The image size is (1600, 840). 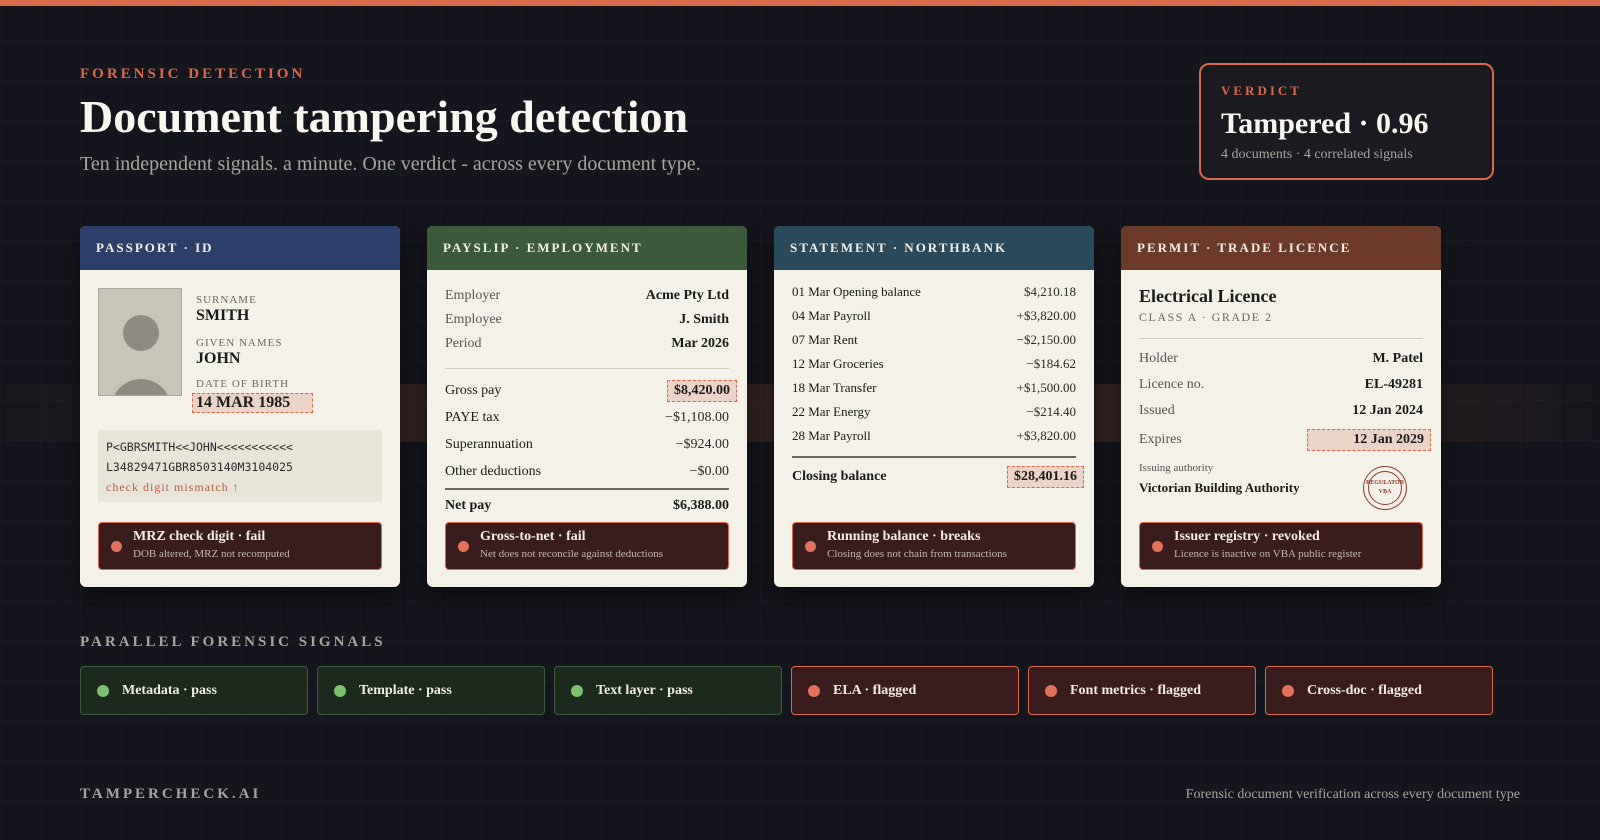 I want to click on holder-value: M. Patel, so click(x=1397, y=358).